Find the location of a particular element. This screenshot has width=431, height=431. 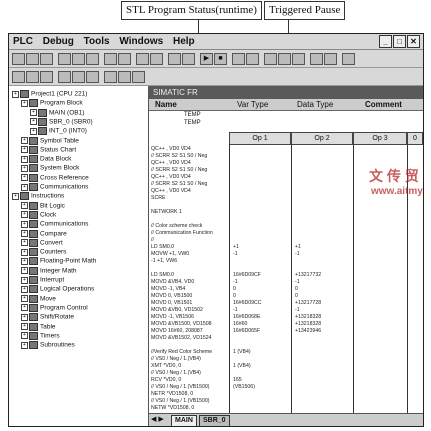

menu-windows: Windows is located at coordinates (141, 41).